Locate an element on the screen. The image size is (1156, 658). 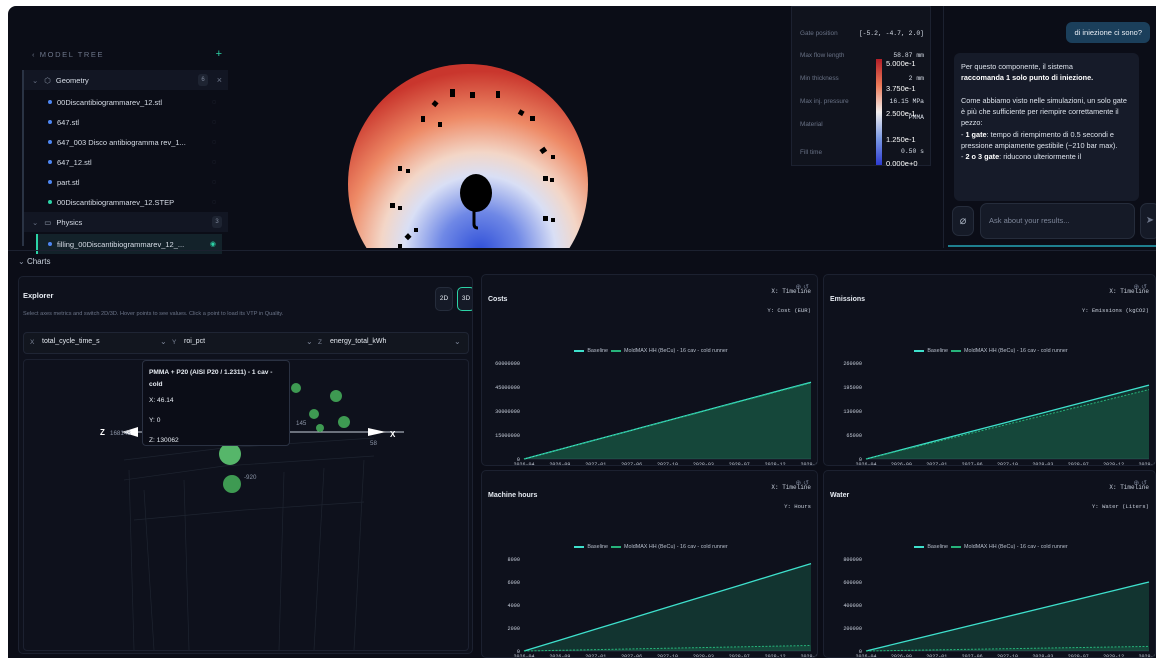
axis-arrow-icon is located at coordinates (377, 432).